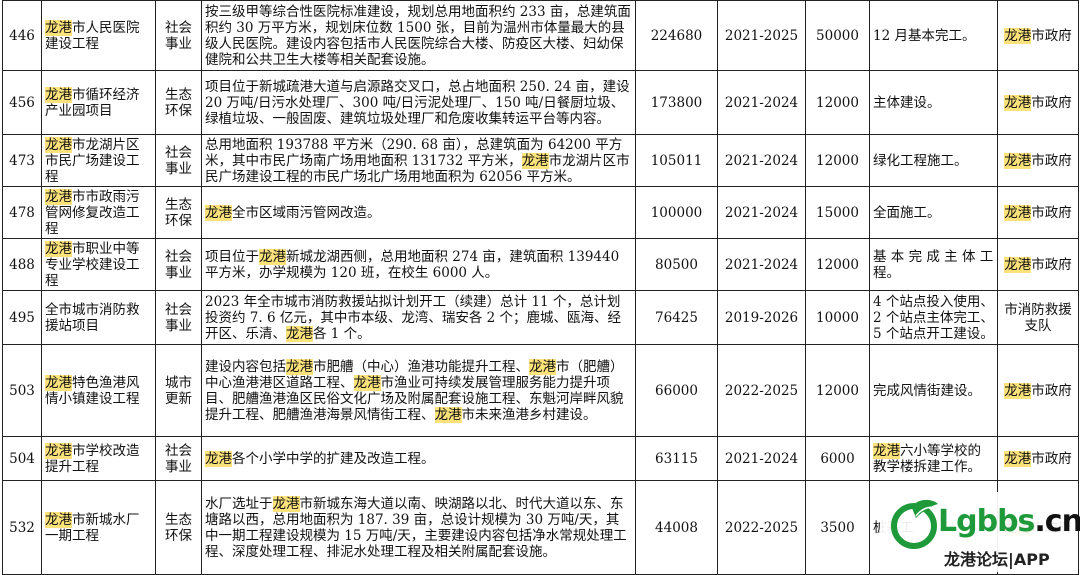  What do you see at coordinates (98, 458) in the screenshot?
I see `project-name: 龙港市学校改造提升工程` at bounding box center [98, 458].